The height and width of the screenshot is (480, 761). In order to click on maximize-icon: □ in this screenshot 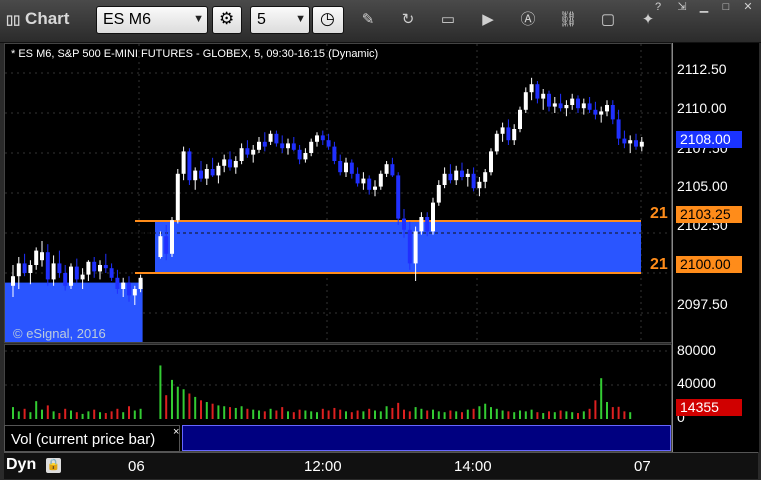, I will do `click(726, 7)`.